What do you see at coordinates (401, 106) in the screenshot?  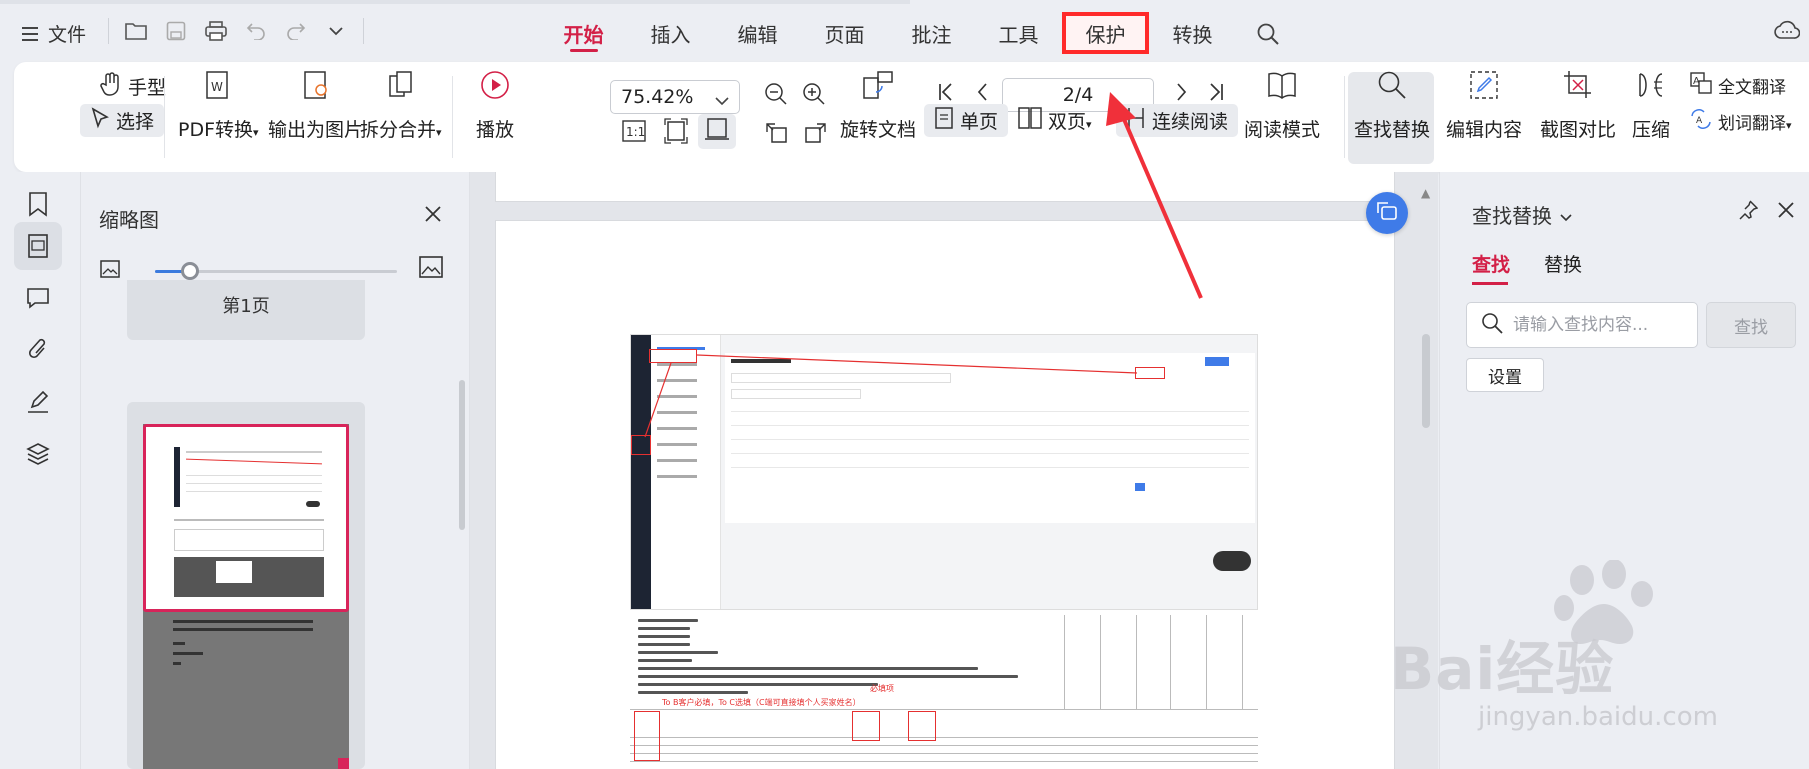 I see `split-merge-button: 拆分合并▾` at bounding box center [401, 106].